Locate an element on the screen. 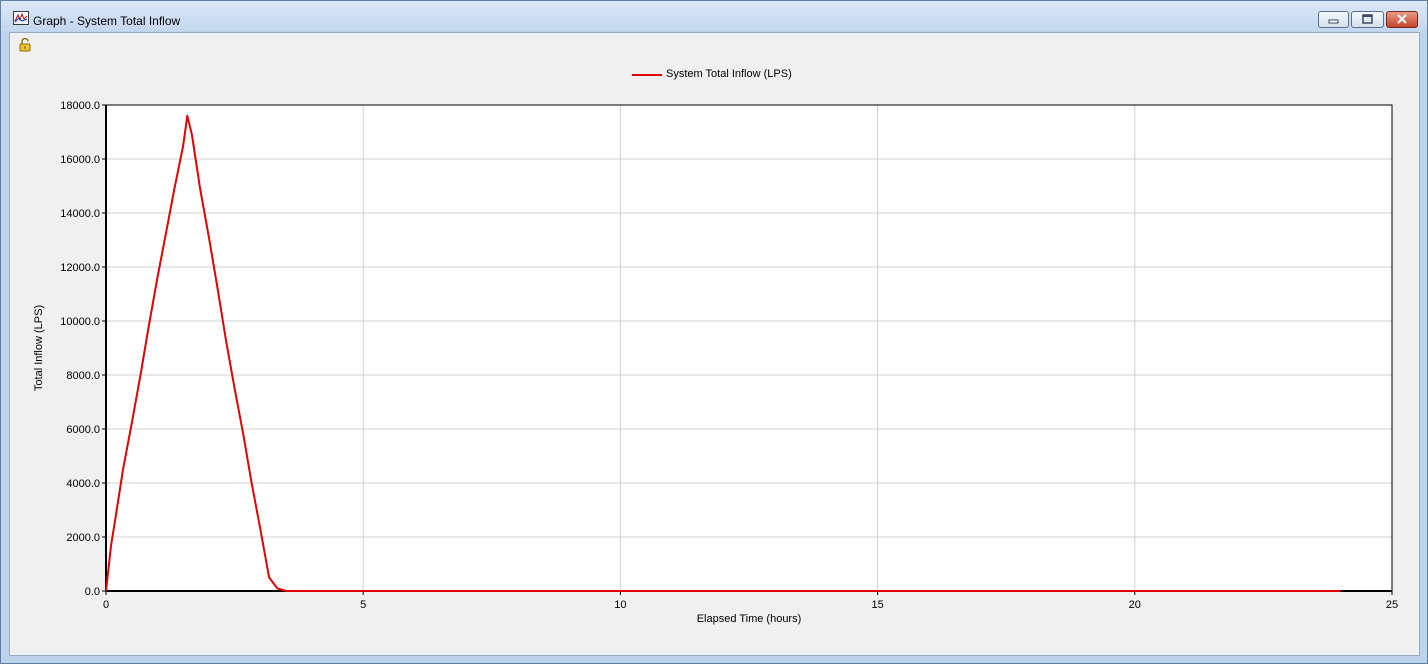 This screenshot has height=664, width=1428. x-tick-label: 0 is located at coordinates (106, 605).